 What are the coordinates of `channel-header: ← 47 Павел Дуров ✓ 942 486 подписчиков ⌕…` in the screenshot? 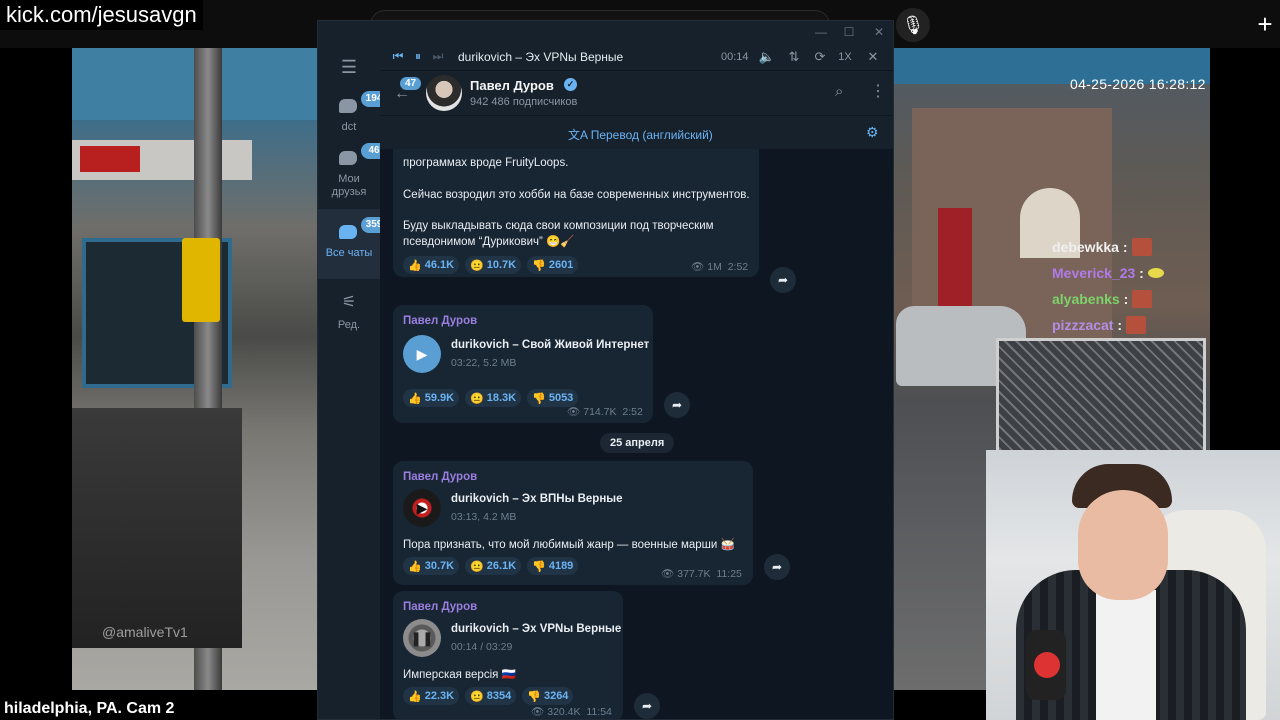 It's located at (636, 93).